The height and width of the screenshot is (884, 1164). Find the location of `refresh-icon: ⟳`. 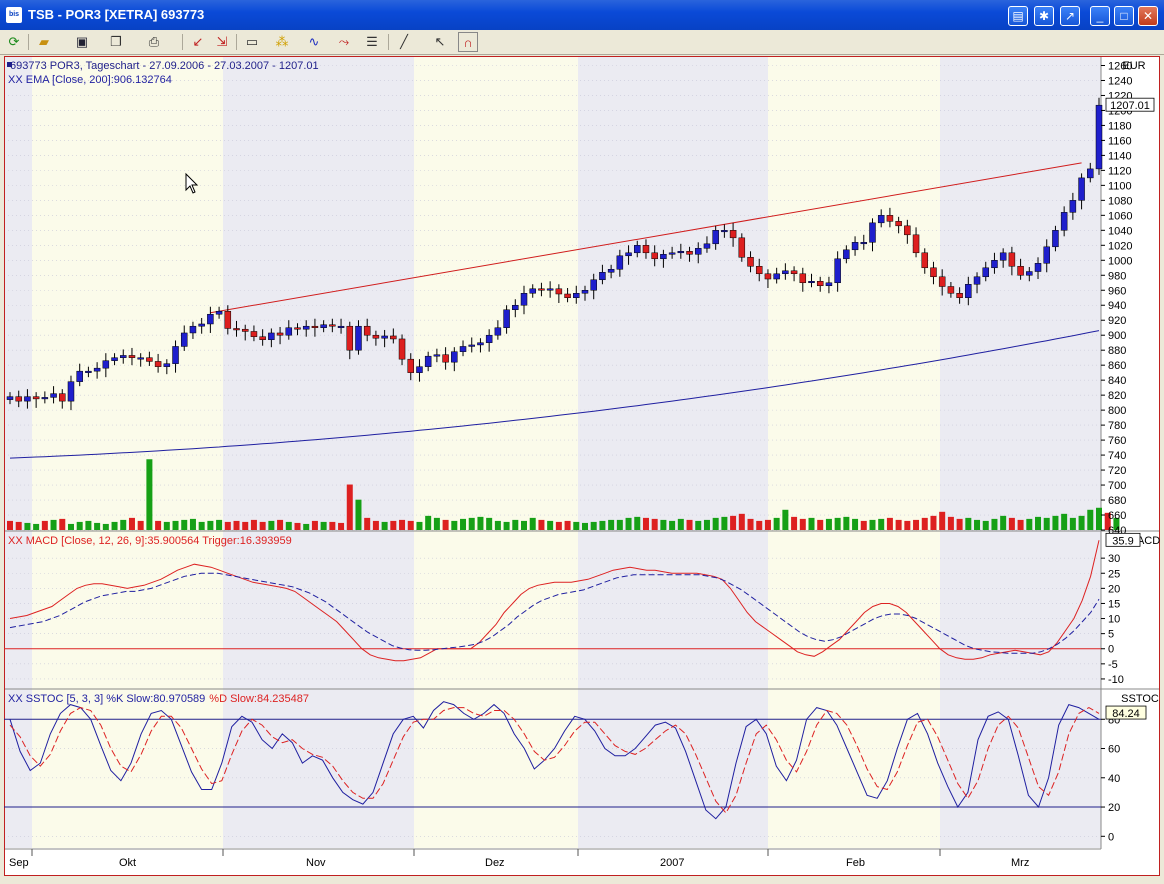

refresh-icon: ⟳ is located at coordinates (14, 42).